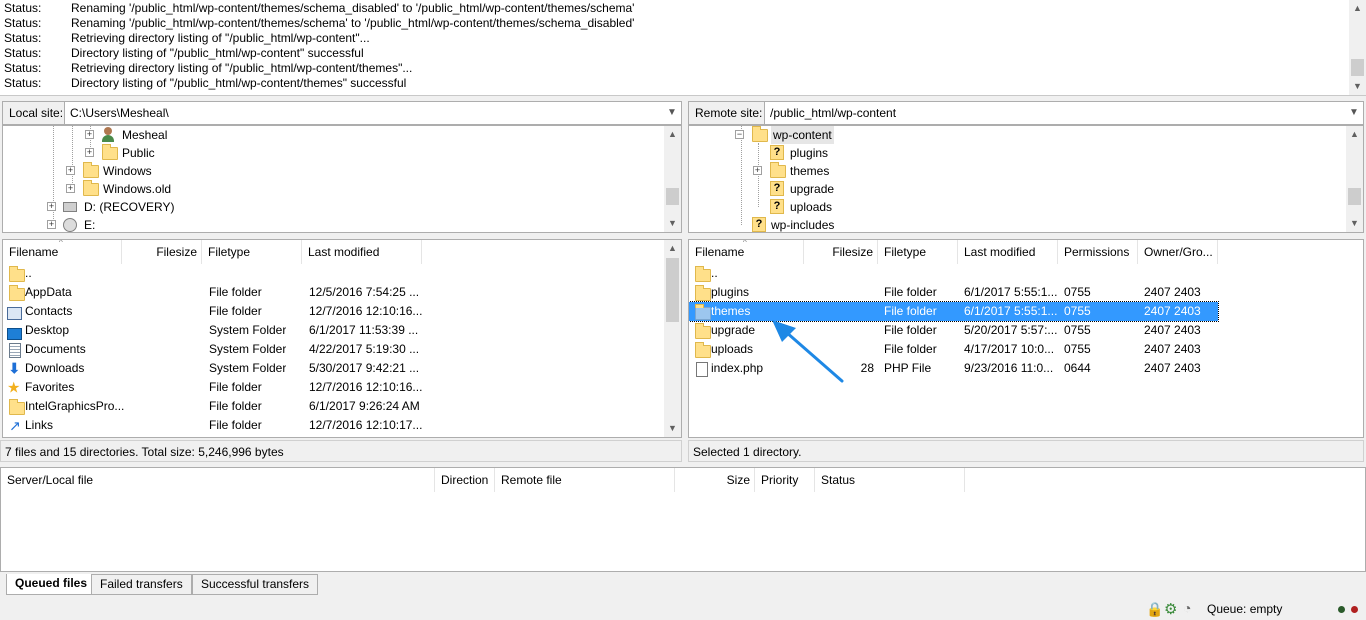 This screenshot has width=1366, height=620. I want to click on local-tree-scrollbar: ▲ ▼, so click(672, 179).